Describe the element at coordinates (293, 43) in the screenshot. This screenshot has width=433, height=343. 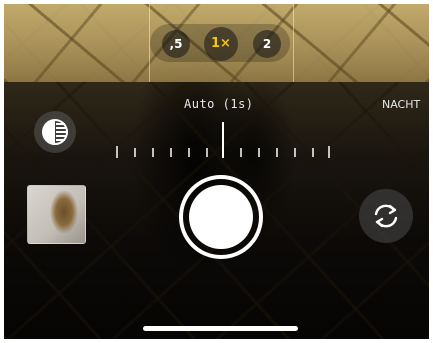
I see `grid-line-vertical-right` at that location.